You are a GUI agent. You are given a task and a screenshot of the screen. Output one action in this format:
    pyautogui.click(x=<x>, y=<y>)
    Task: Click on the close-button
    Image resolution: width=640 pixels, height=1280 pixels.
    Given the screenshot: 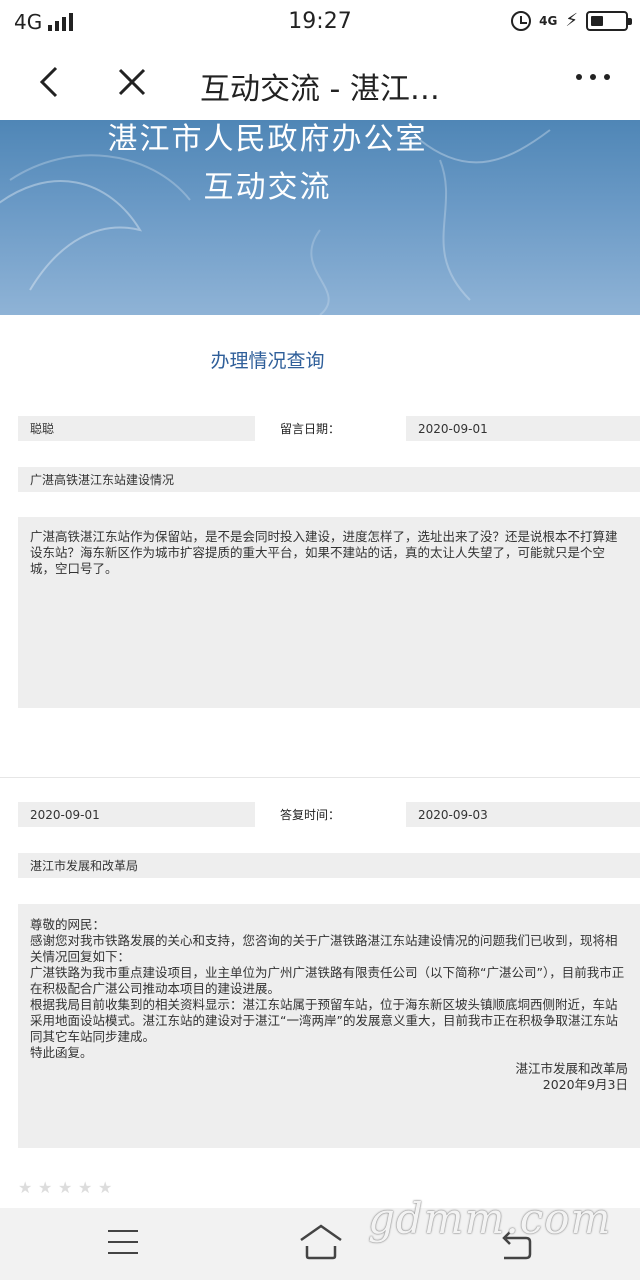 What is the action you would take?
    pyautogui.click(x=132, y=82)
    